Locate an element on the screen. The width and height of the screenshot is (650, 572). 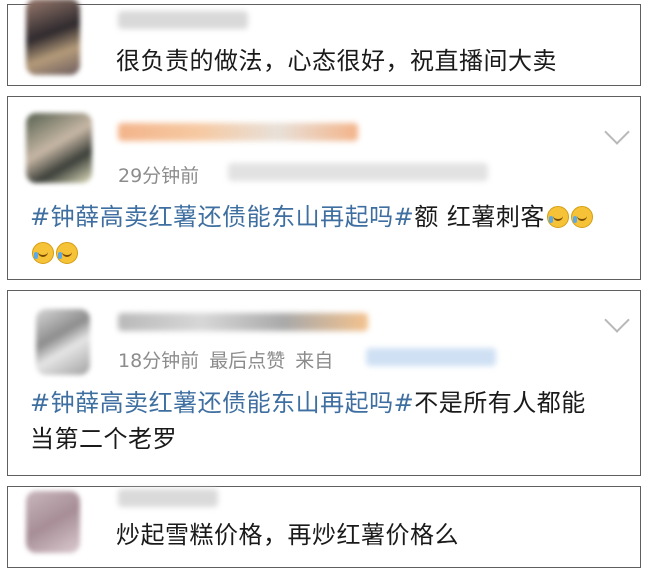
comment-body-line2: 当第二个老罗 is located at coordinates (103, 439).